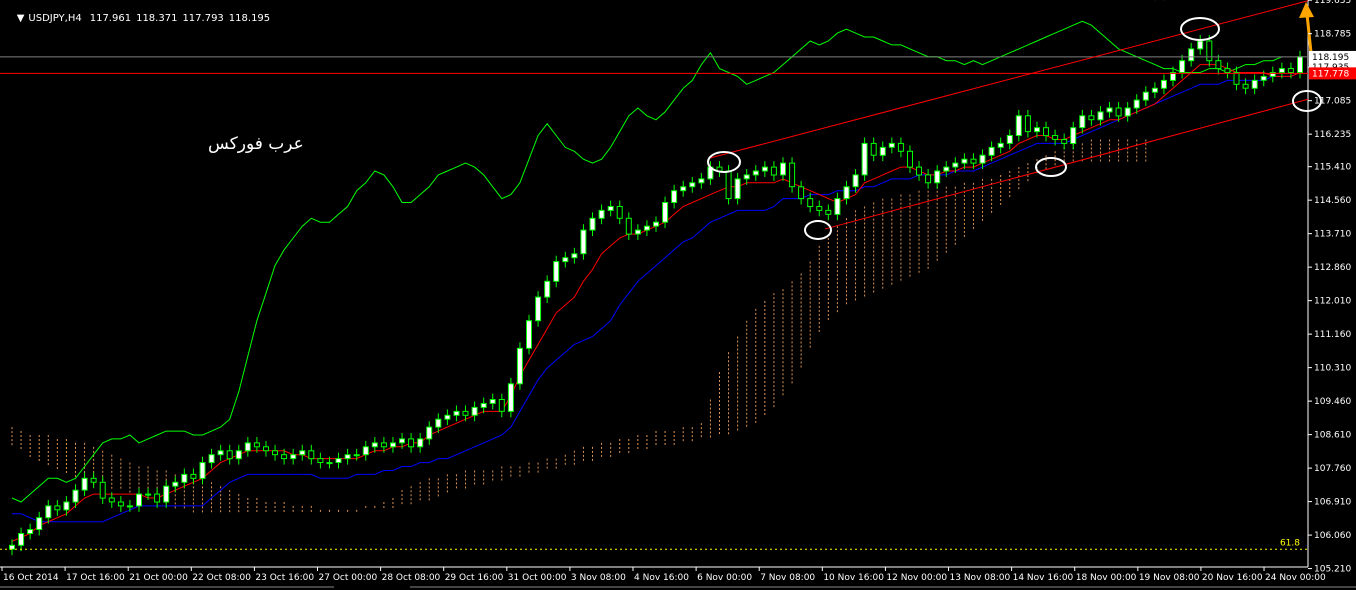 This screenshot has height=590, width=1356. What do you see at coordinates (1332, 135) in the screenshot?
I see `price-tick-label: 116.235` at bounding box center [1332, 135].